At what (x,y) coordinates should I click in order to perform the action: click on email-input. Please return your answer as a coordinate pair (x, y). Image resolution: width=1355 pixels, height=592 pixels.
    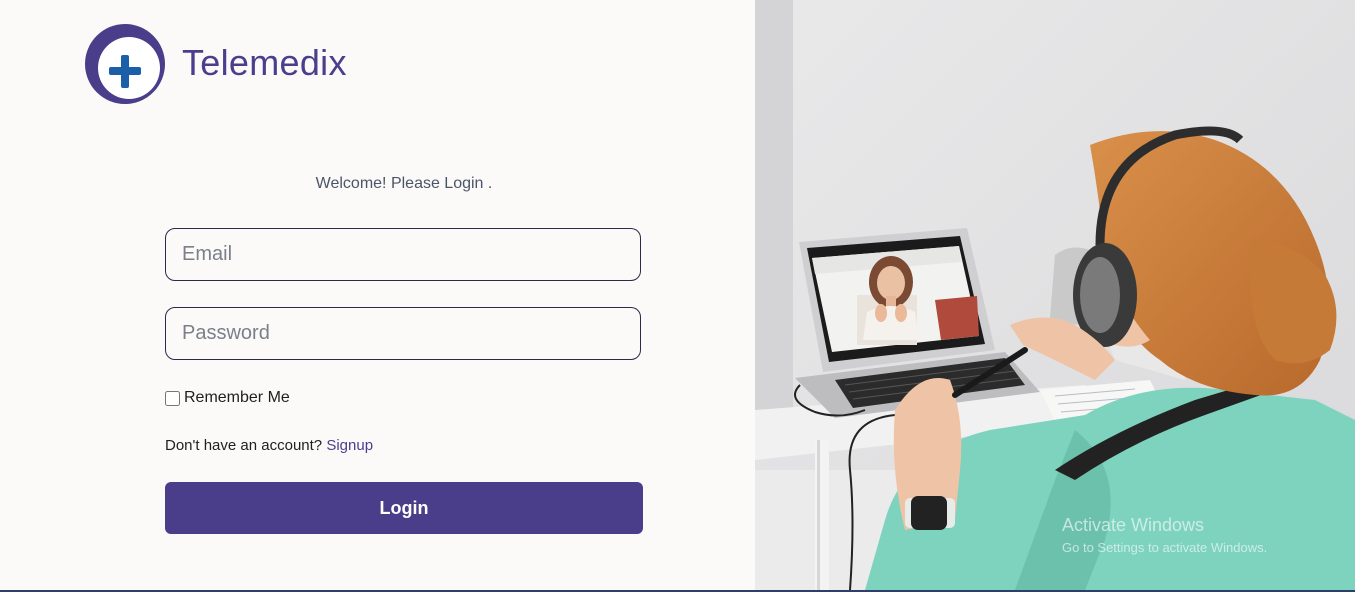
    Looking at the image, I should click on (403, 254).